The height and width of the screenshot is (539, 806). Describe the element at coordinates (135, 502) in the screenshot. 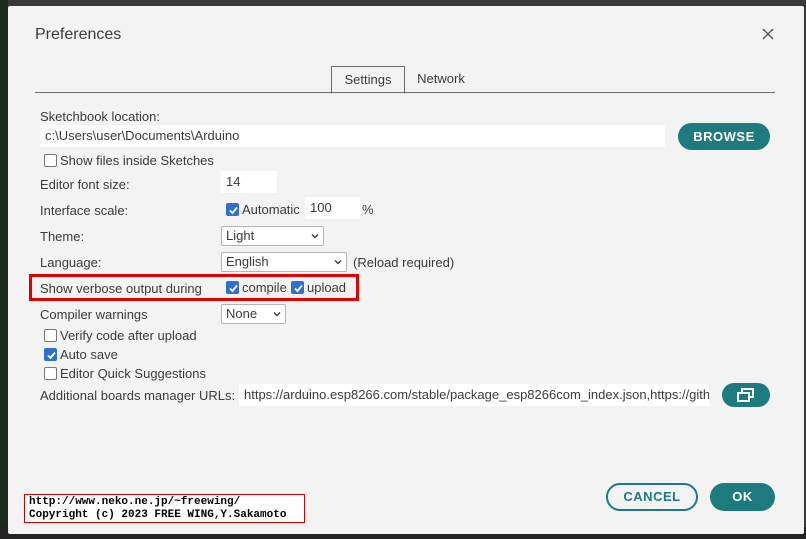

I see `copyright-url: http://www.neko.ne.jp/~freewing/` at that location.